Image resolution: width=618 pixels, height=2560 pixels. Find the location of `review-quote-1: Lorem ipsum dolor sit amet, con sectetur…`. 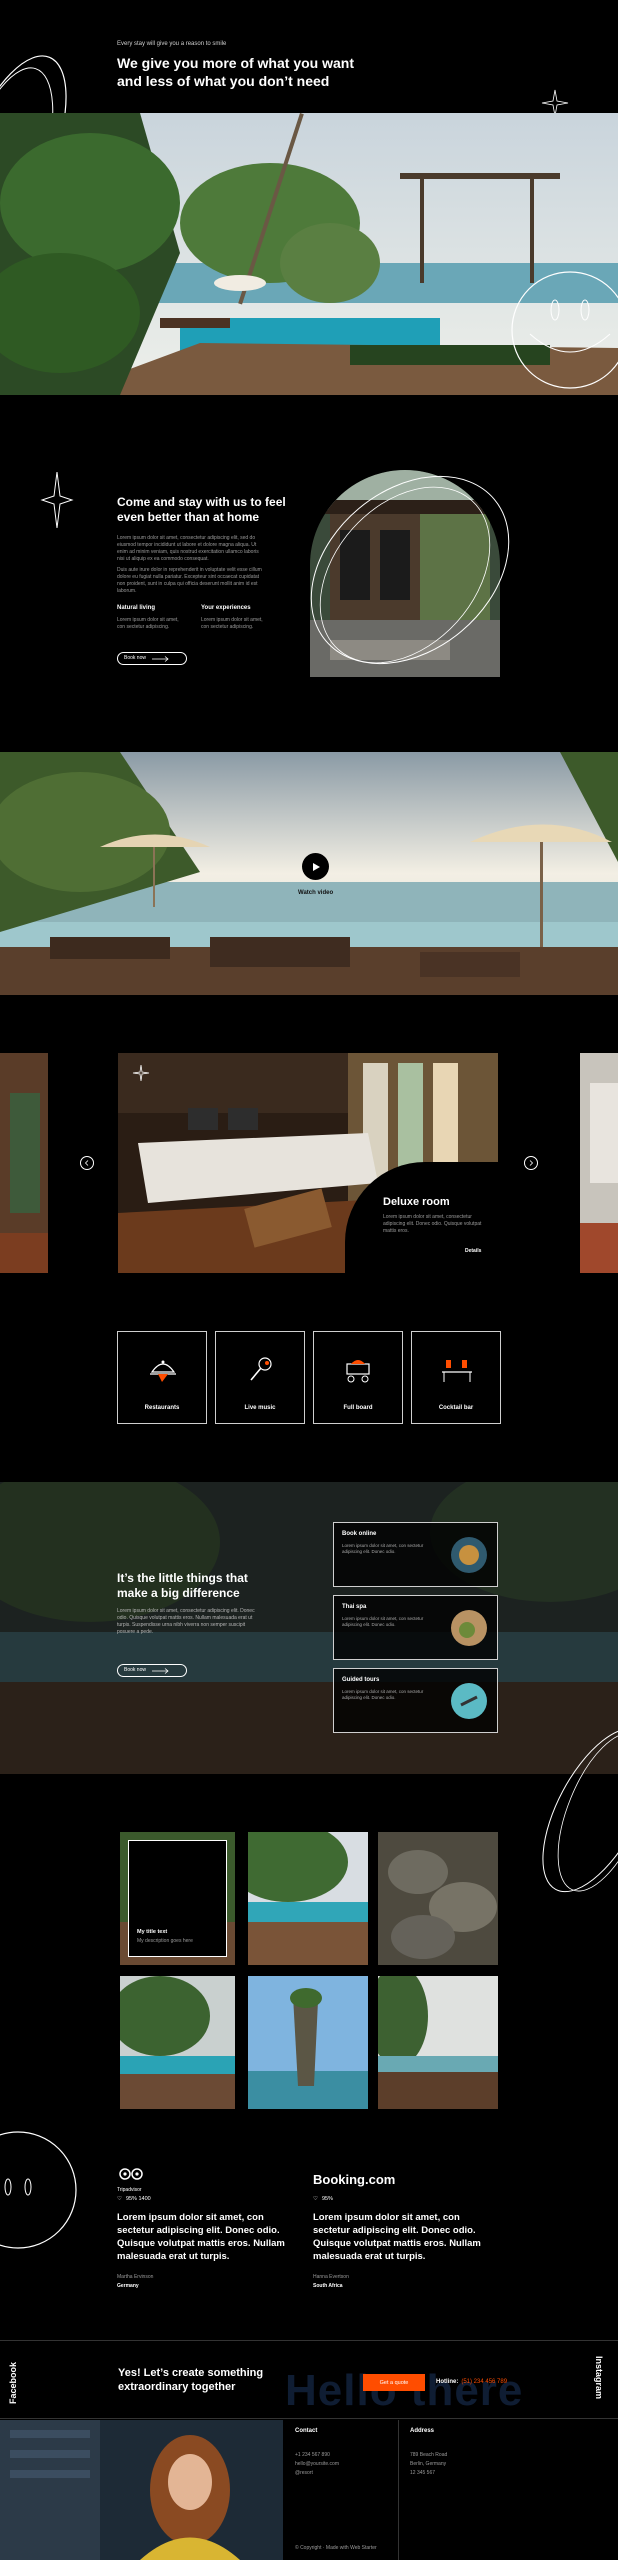

review-quote-1: Lorem ipsum dolor sit amet, con sectetur… is located at coordinates (201, 2237).